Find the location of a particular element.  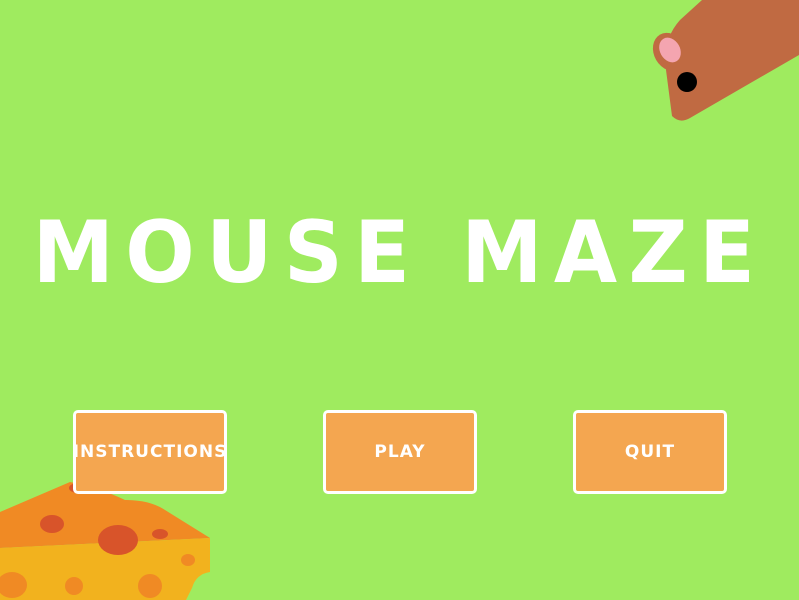

instructions-button: INSTRUCTIONS is located at coordinates (150, 452).